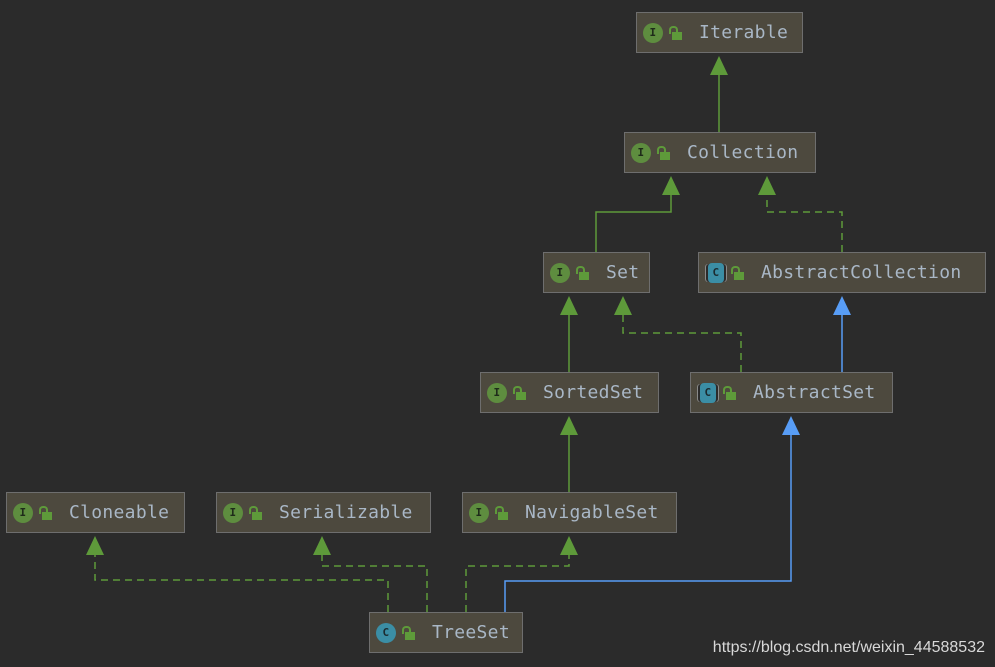  I want to click on node-treeset: C TreeSet, so click(446, 632).